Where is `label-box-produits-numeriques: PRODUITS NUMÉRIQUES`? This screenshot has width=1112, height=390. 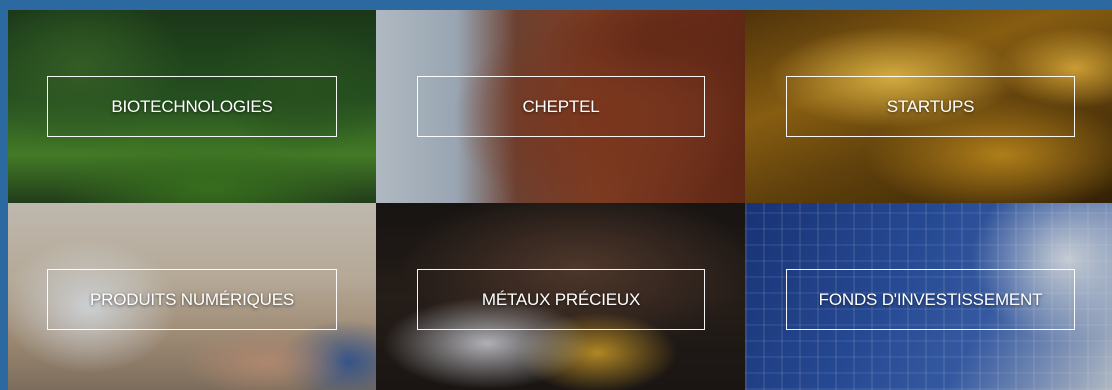 label-box-produits-numeriques: PRODUITS NUMÉRIQUES is located at coordinates (192, 299).